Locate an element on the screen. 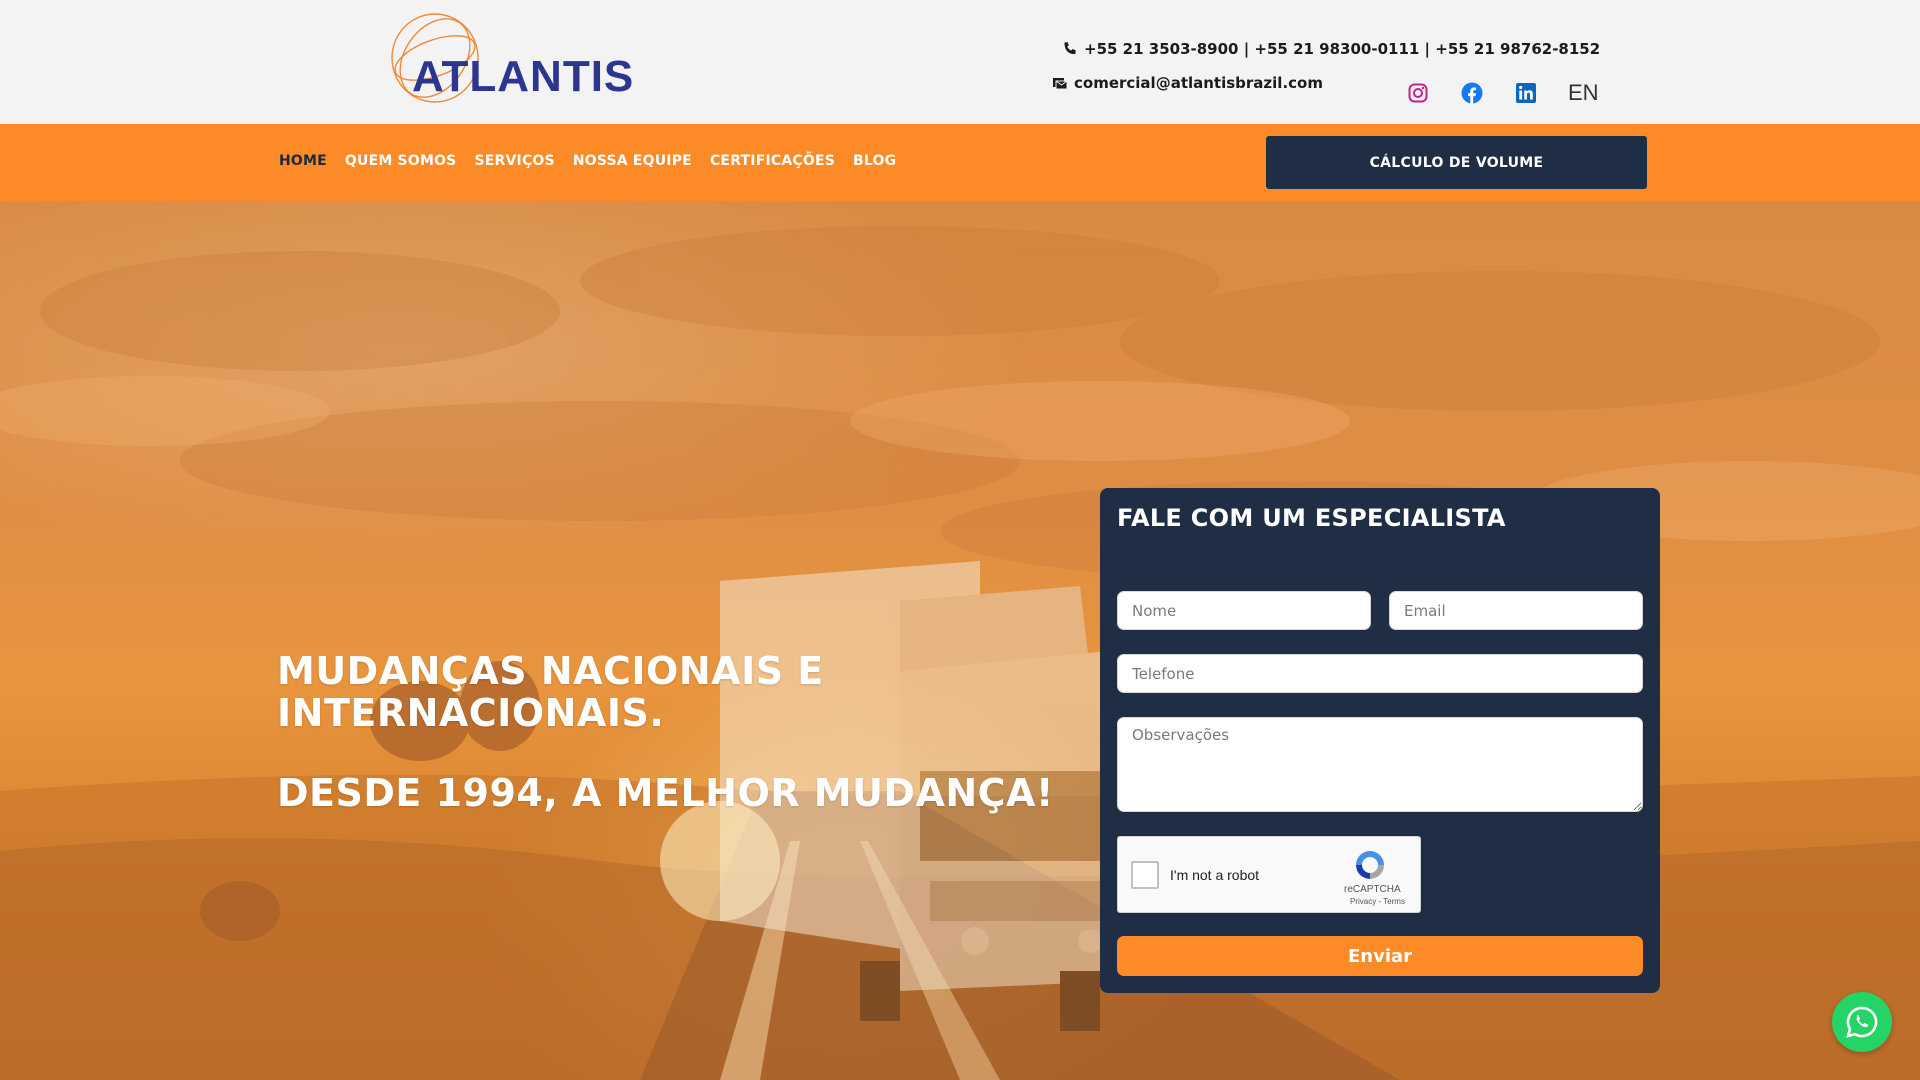 The image size is (1920, 1080). email-text: comercial@atlantisbrazil.com is located at coordinates (1198, 83).